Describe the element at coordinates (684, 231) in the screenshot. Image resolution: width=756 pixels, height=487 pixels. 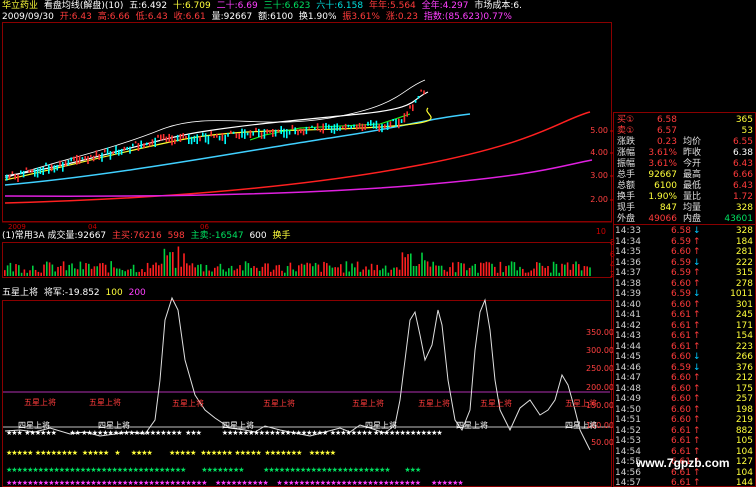
I see `tick-row: 14:33 6.58 ↓ 328` at that location.